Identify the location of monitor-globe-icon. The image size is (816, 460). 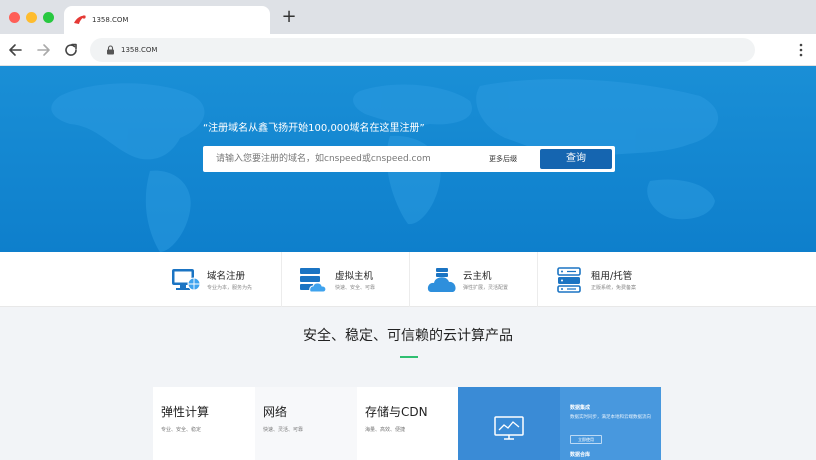
(186, 280).